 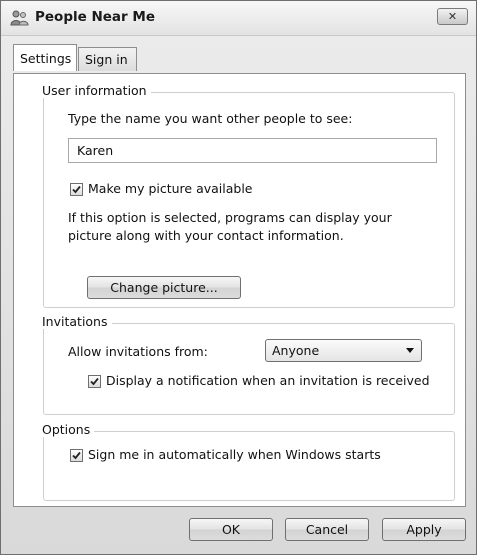 What do you see at coordinates (238, 18) in the screenshot?
I see `title-bar: People Near Me ✕` at bounding box center [238, 18].